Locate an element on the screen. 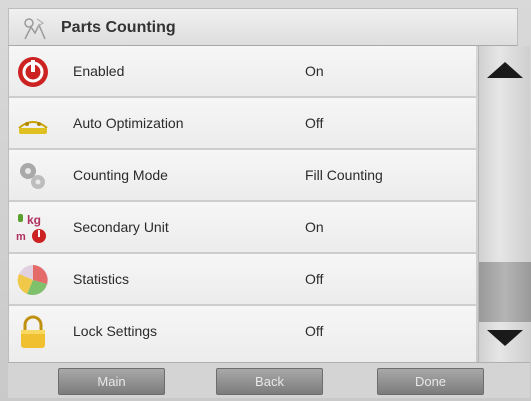 This screenshot has width=531, height=401. power-icon is located at coordinates (33, 72).